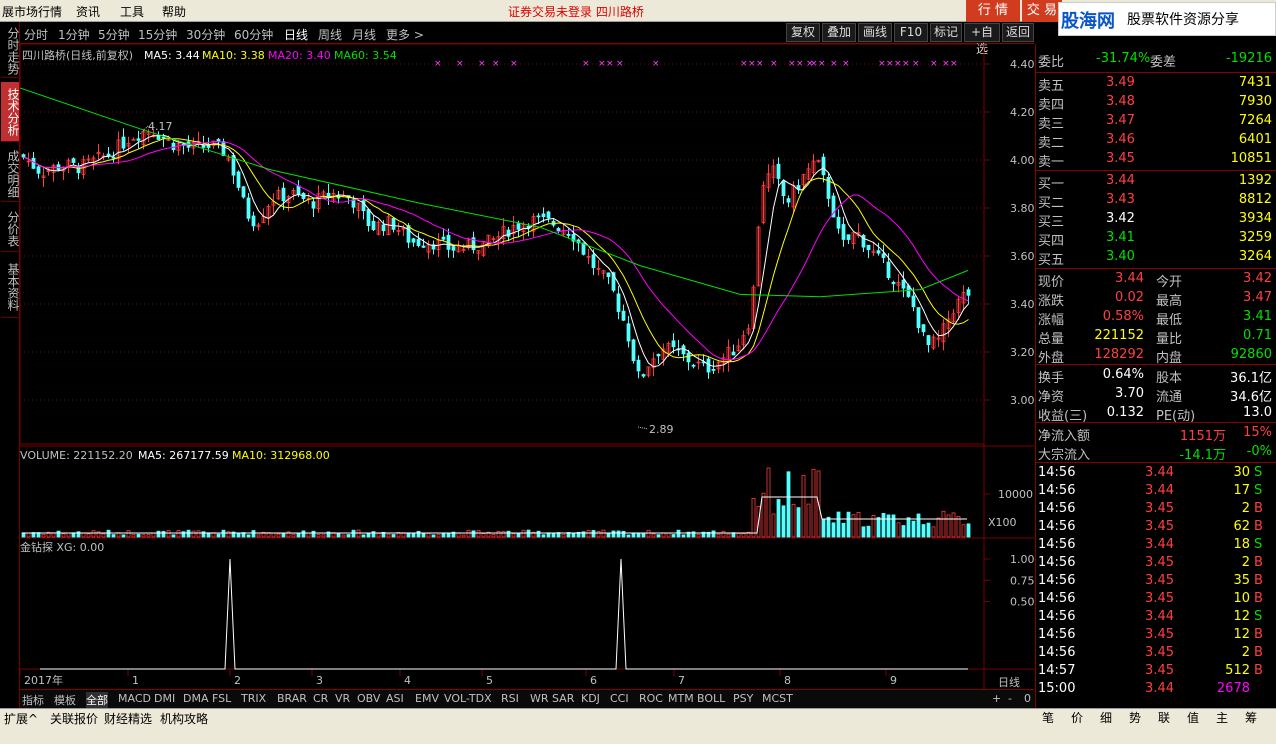 The image size is (1276, 744). I want to click on date-axis-label: 8, so click(787, 680).